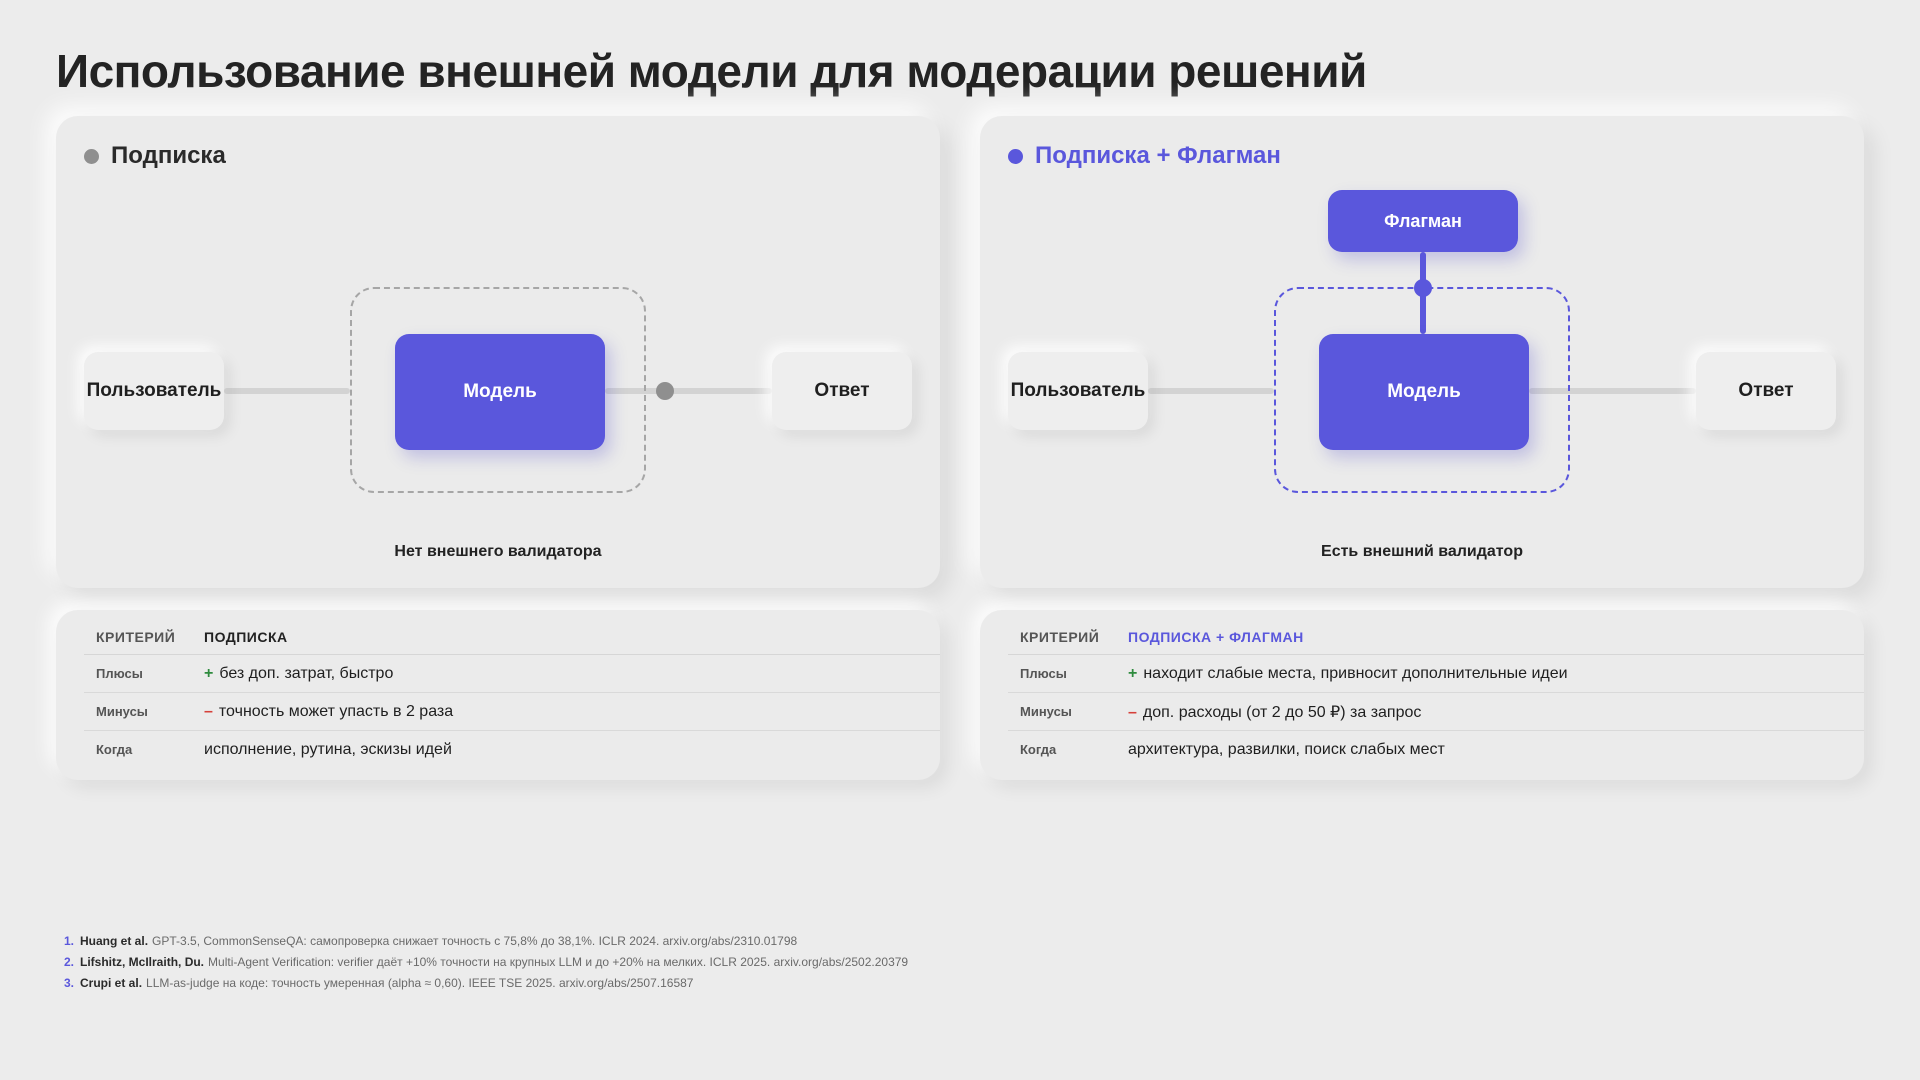  I want to click on panel-title: Подписка, so click(155, 156).